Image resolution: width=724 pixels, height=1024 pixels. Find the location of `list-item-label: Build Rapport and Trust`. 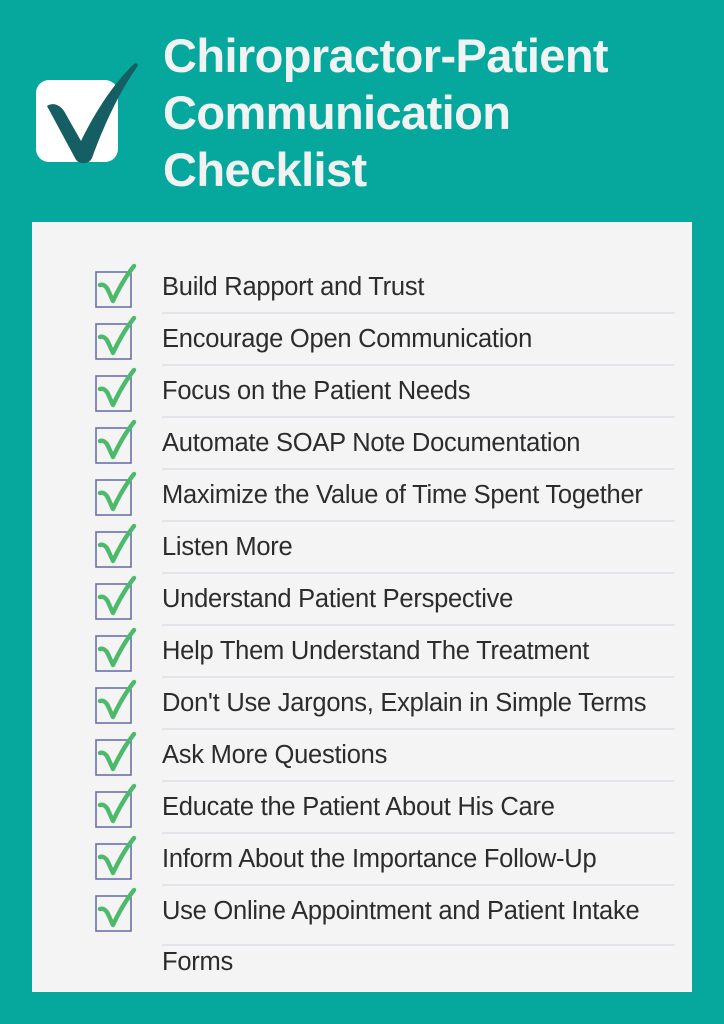

list-item-label: Build Rapport and Trust is located at coordinates (293, 287).